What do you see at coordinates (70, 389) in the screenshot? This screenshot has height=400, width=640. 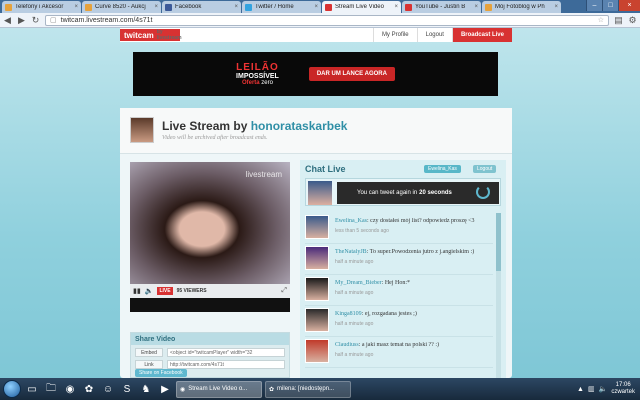 I see `chrome-icon: ◉` at bounding box center [70, 389].